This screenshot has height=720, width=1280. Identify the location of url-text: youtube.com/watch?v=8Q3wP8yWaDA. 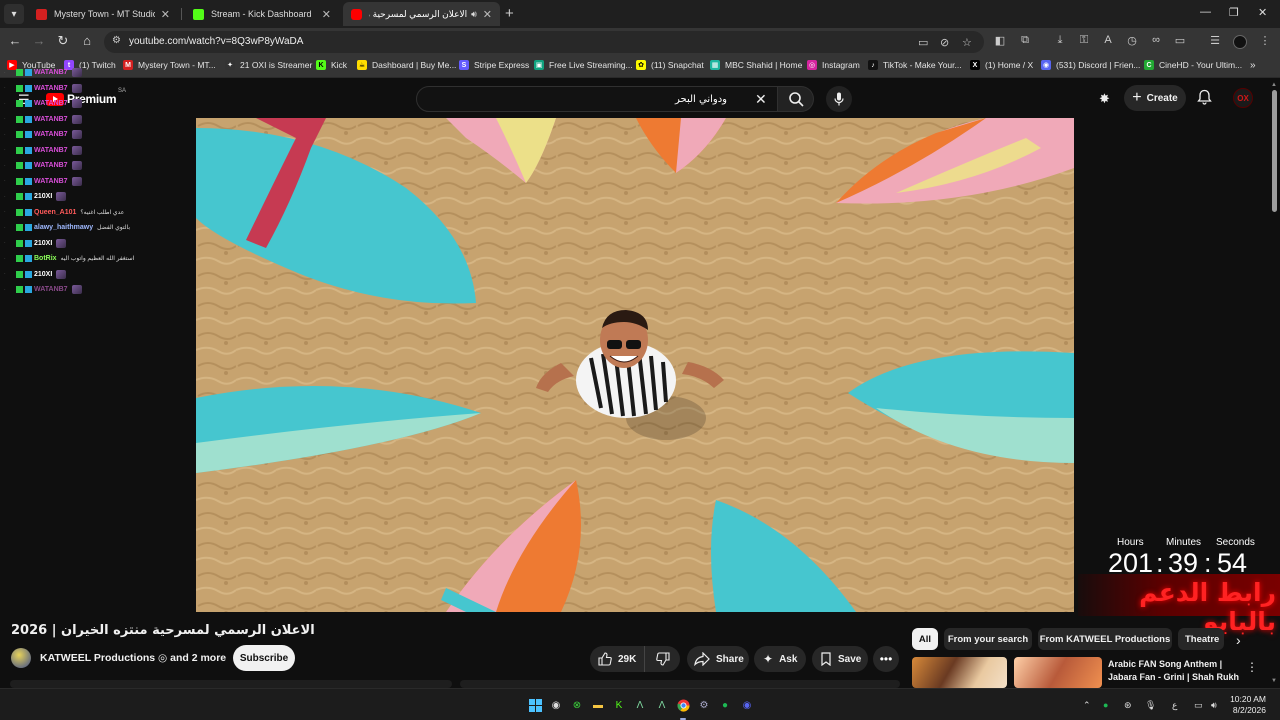
(216, 41).